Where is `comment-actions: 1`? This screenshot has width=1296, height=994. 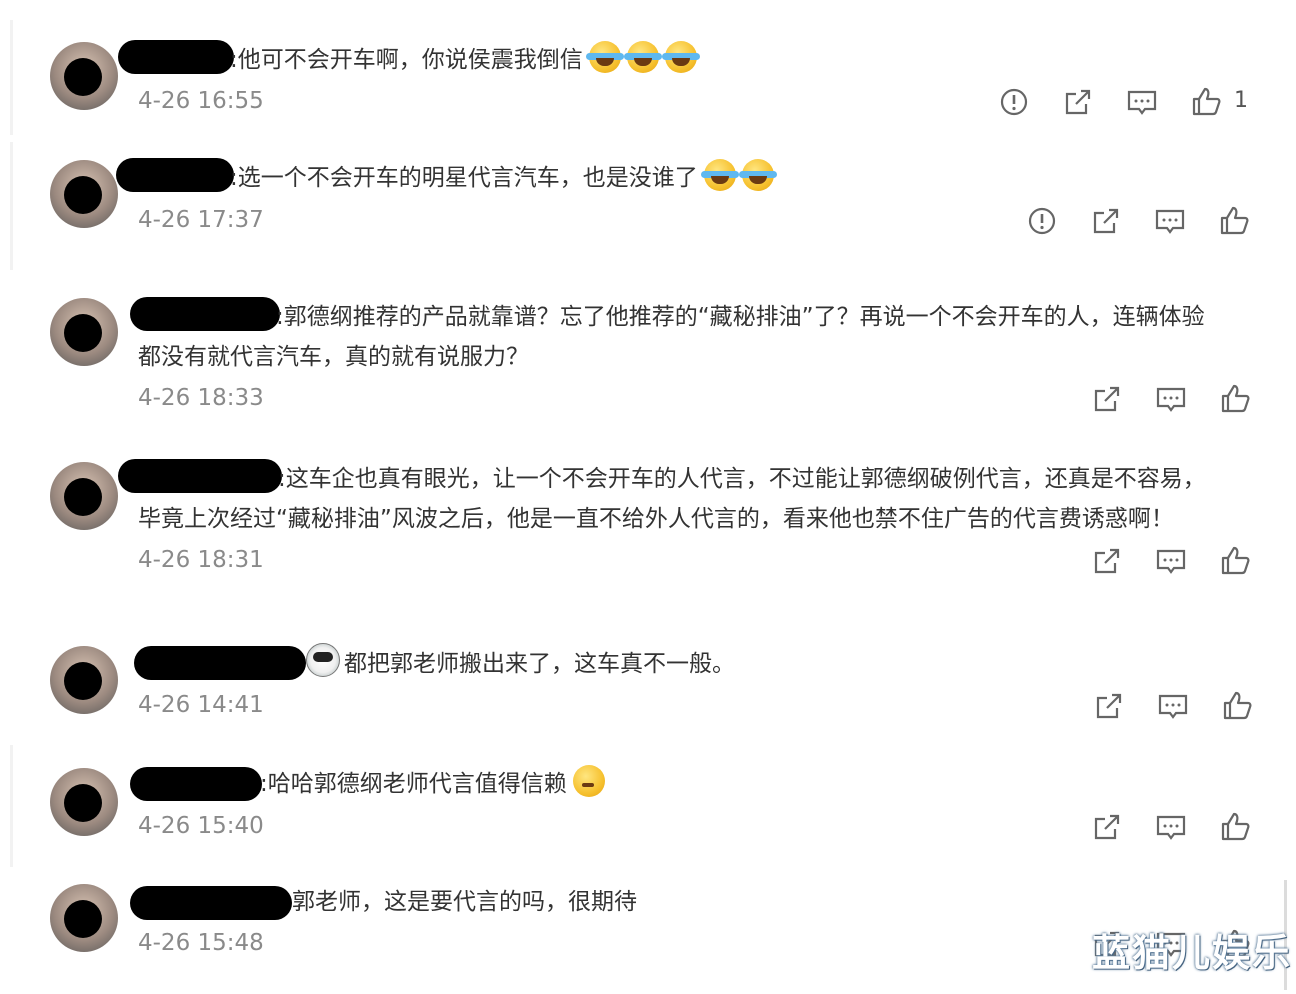 comment-actions: 1 is located at coordinates (1126, 104).